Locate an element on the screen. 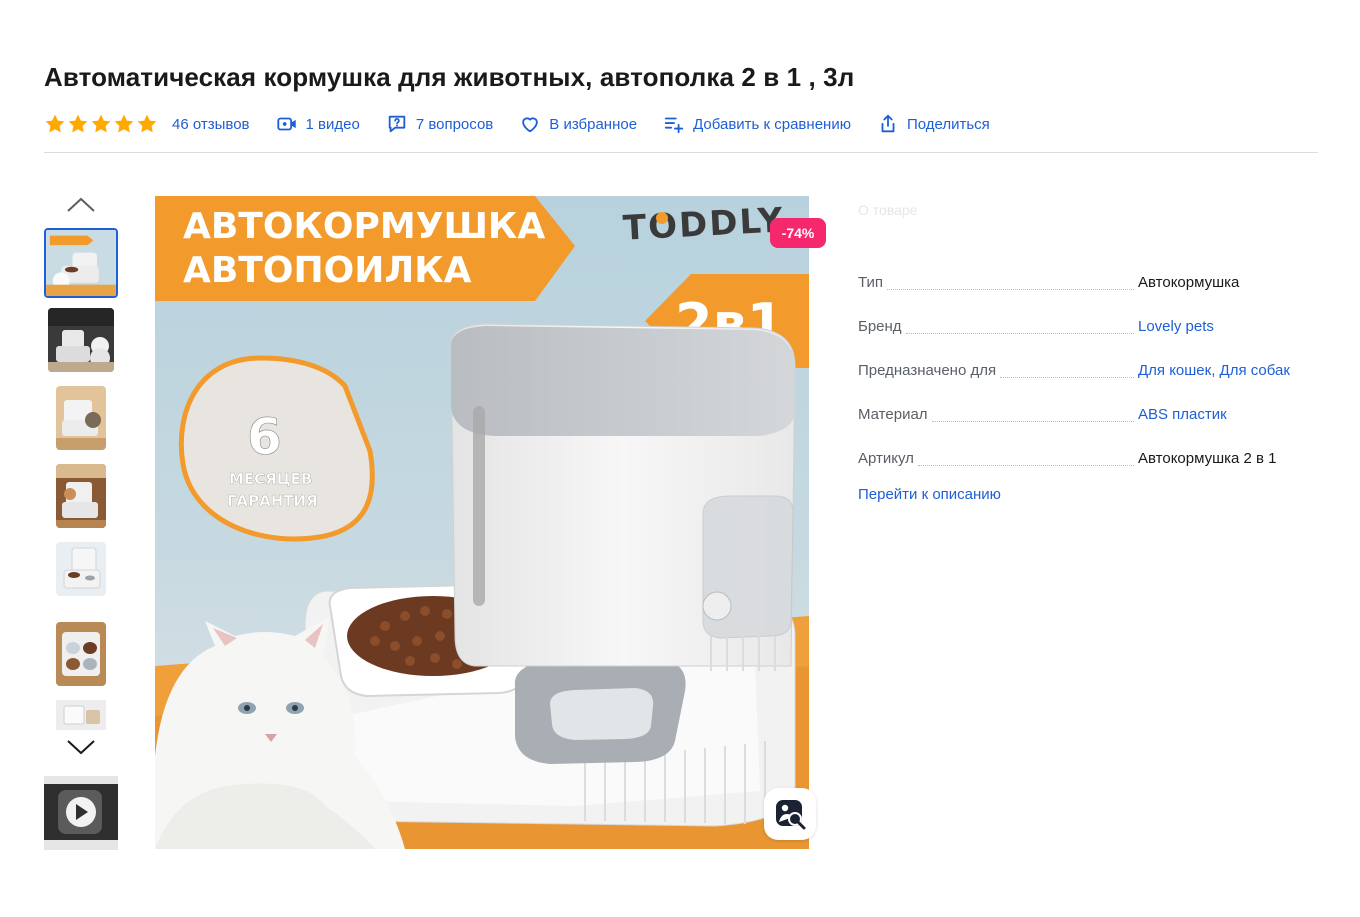 Image resolution: width=1360 pixels, height=917 pixels. spec-value-link: ABS пластик is located at coordinates (1229, 415).